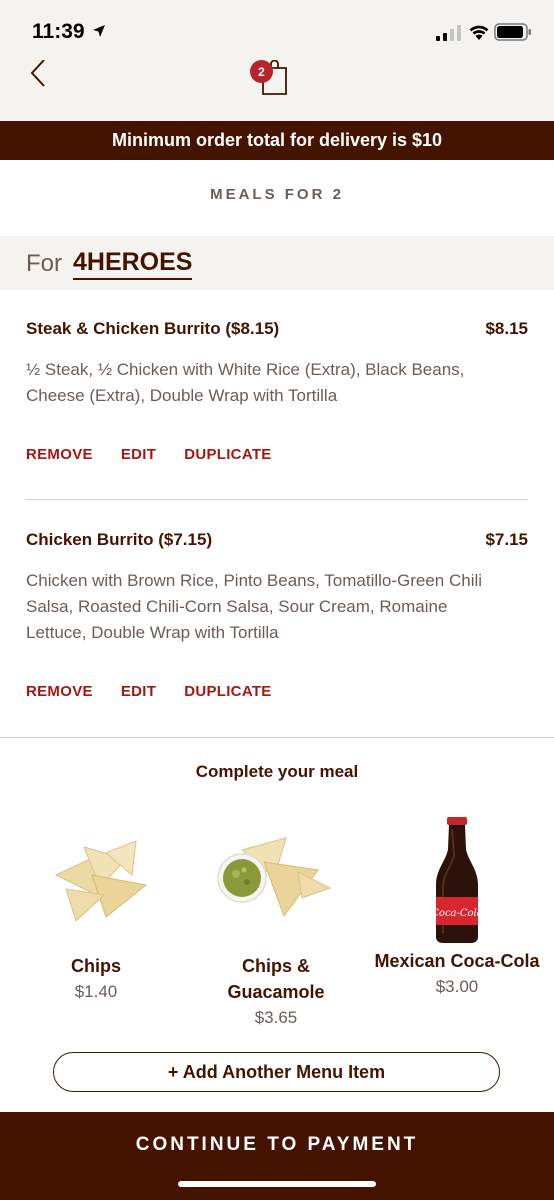 The width and height of the screenshot is (554, 1200). I want to click on chips-guacamole-image, so click(274, 877).